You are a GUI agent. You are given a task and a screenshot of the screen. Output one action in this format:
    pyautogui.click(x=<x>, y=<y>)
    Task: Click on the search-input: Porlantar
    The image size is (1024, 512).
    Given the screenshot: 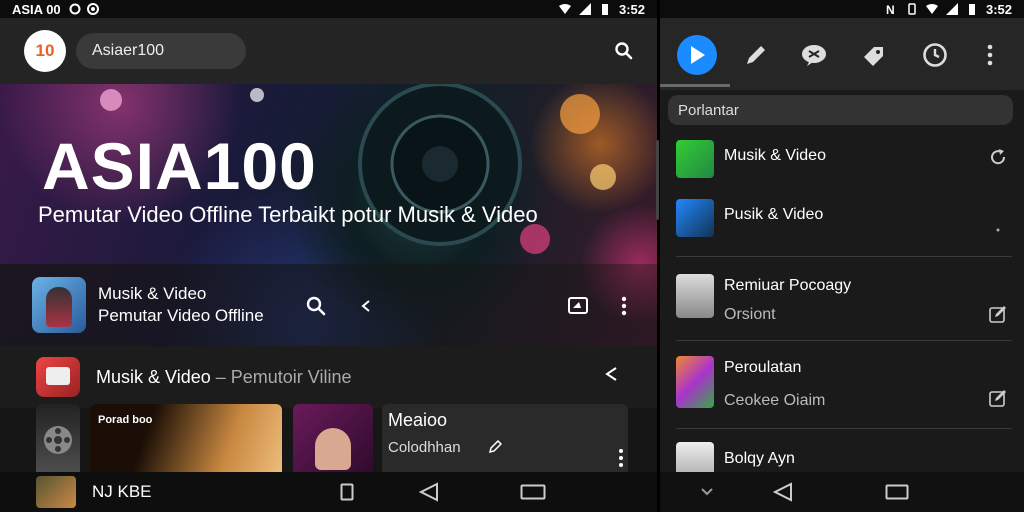 What is the action you would take?
    pyautogui.click(x=840, y=110)
    